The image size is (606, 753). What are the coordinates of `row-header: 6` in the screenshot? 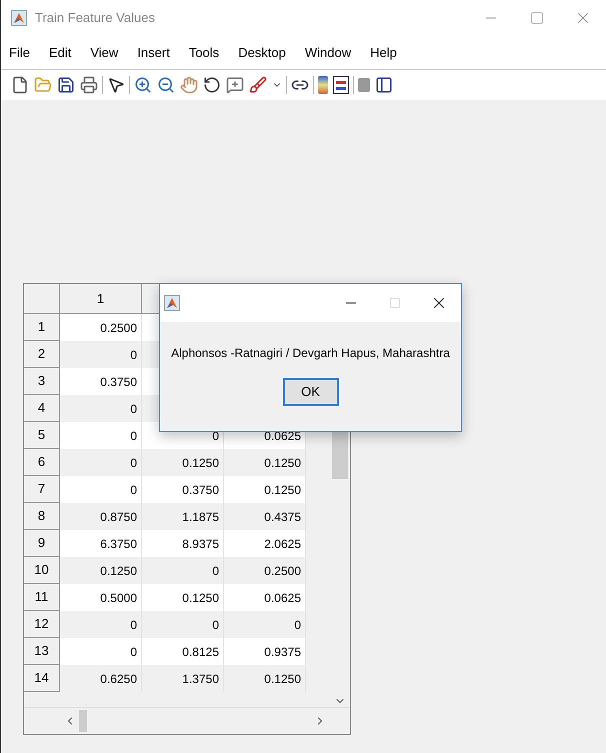 It's located at (42, 462).